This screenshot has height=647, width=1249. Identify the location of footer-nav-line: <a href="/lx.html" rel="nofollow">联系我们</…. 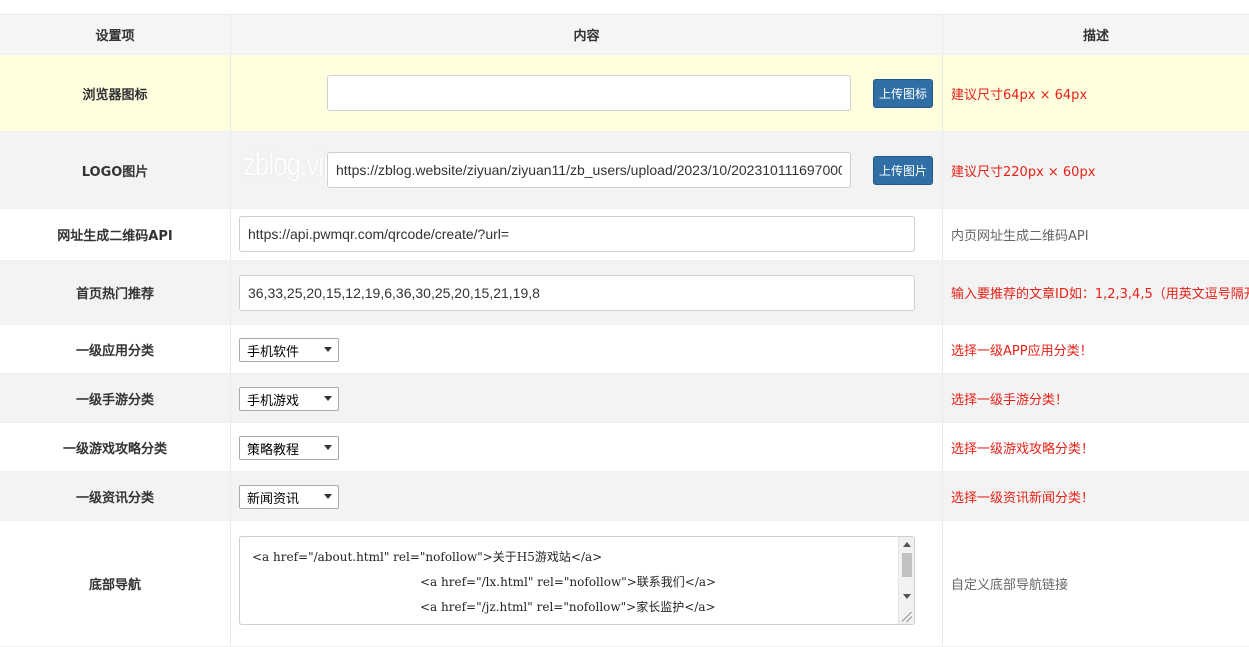
(568, 582).